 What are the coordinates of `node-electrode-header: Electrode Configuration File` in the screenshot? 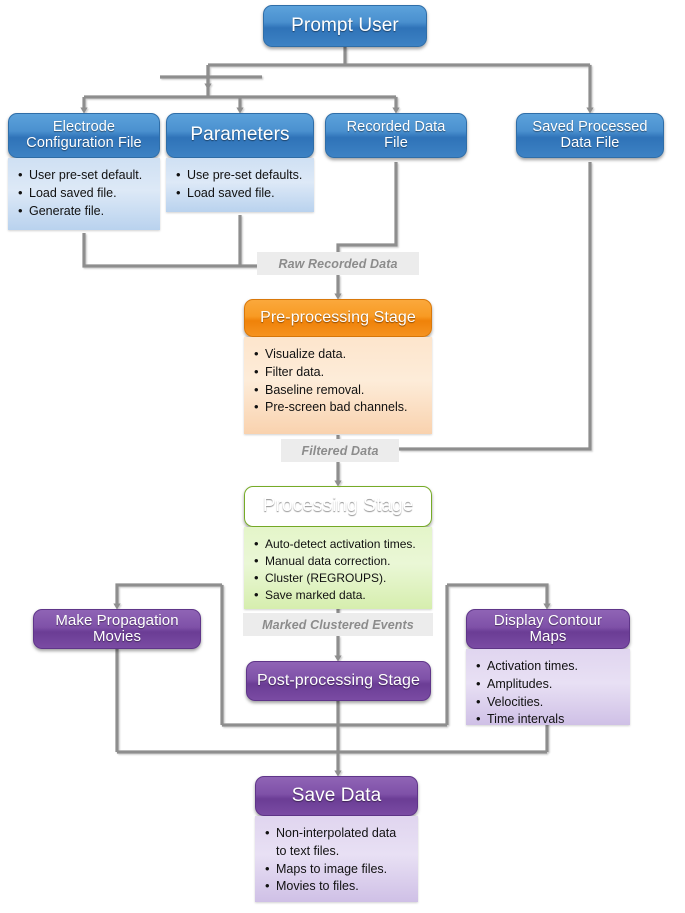 It's located at (84, 135).